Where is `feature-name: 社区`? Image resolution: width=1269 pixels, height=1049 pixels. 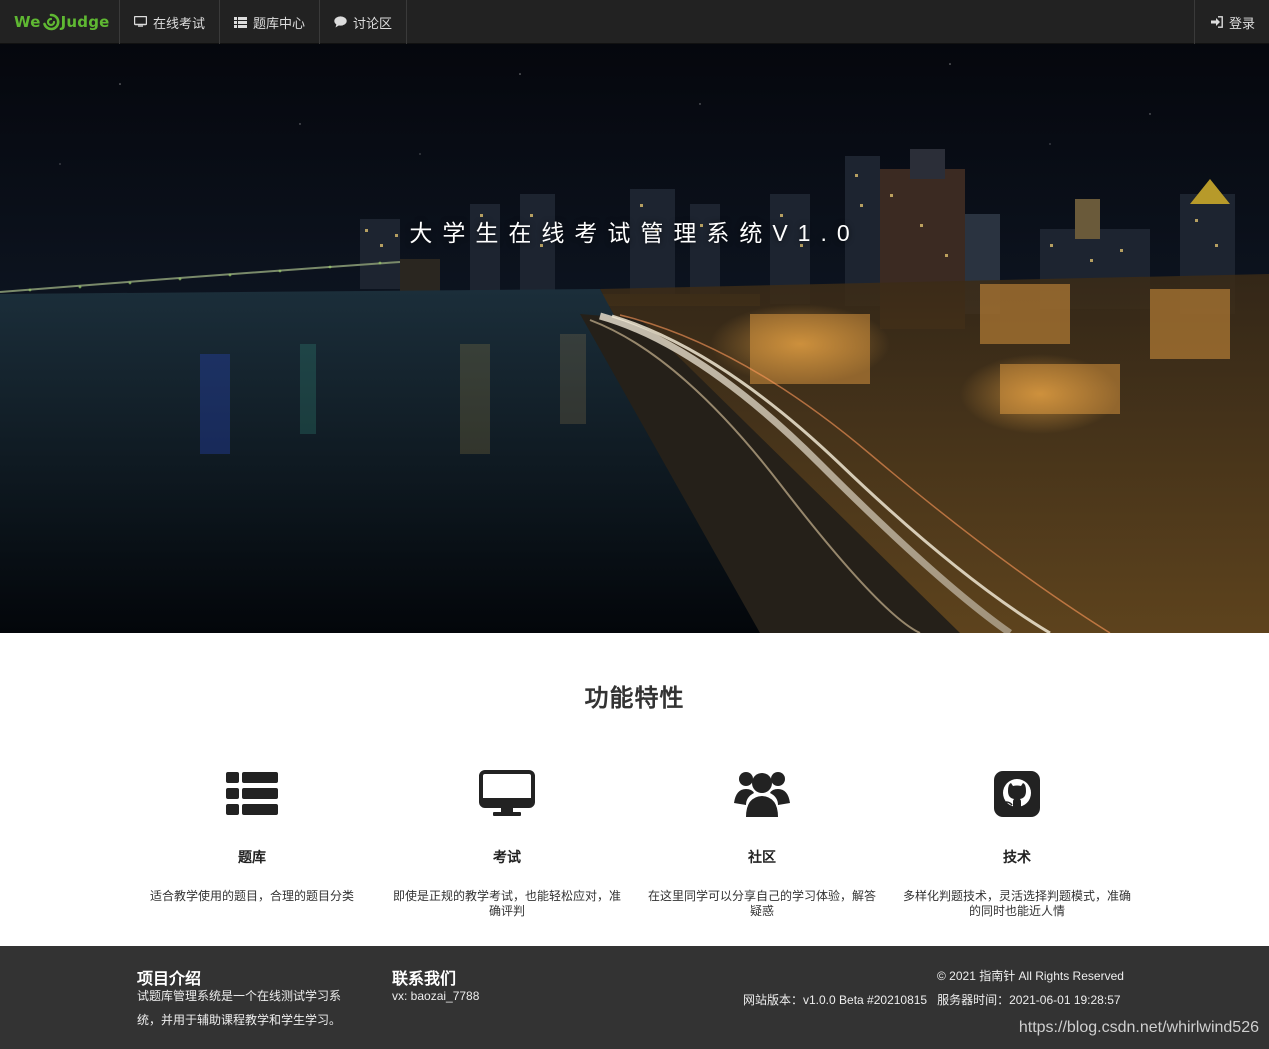 feature-name: 社区 is located at coordinates (762, 857).